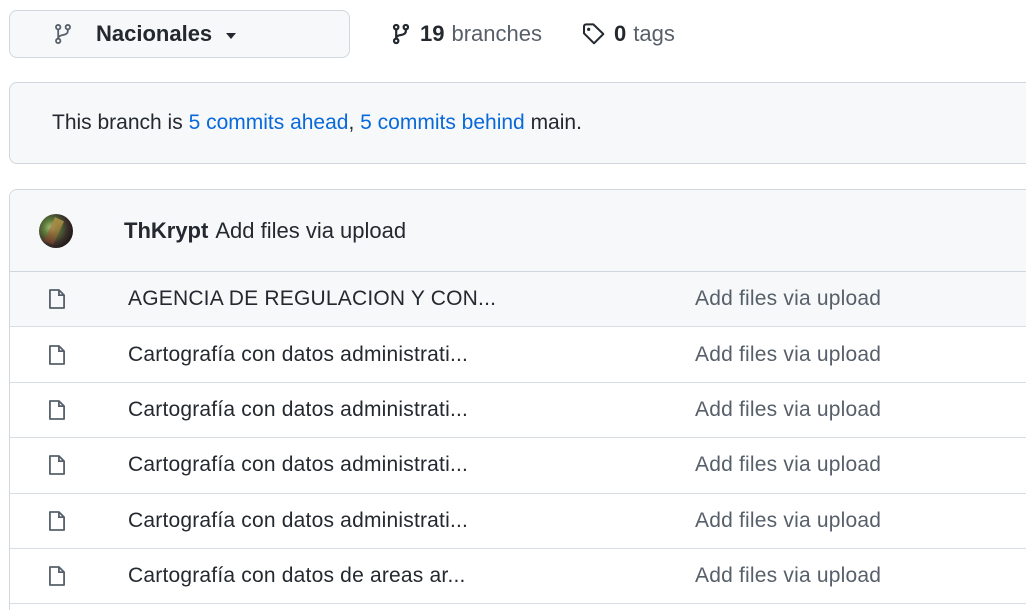 This screenshot has height=610, width=1026. I want to click on branches-link: 19 branches, so click(466, 34).